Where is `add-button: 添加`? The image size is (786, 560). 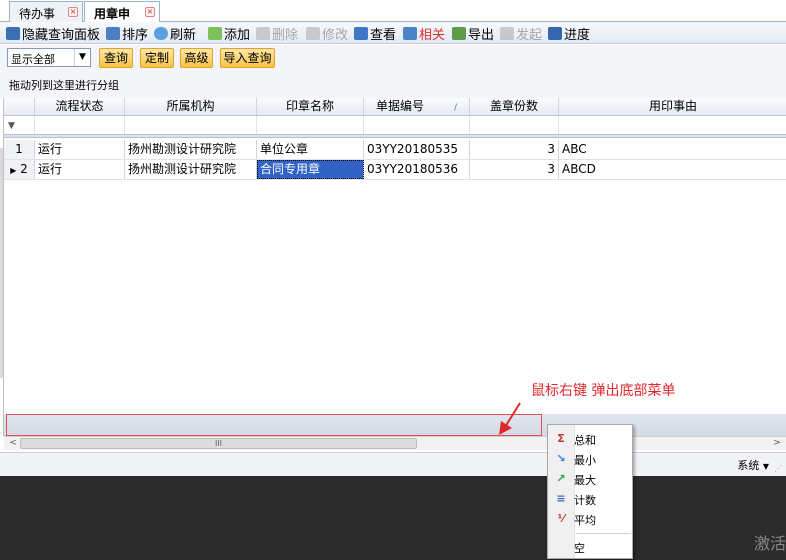
add-button: 添加 is located at coordinates (229, 33).